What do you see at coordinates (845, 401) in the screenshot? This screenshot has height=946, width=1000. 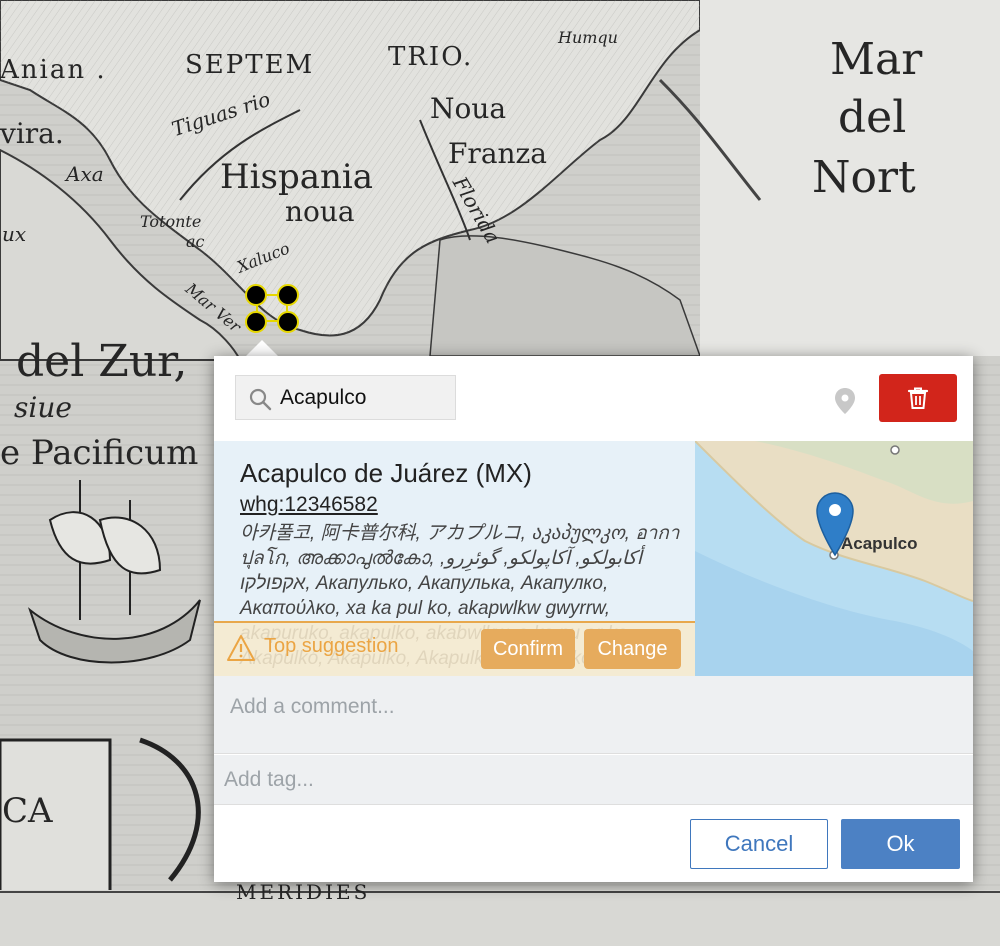 I see `map-pin-icon` at bounding box center [845, 401].